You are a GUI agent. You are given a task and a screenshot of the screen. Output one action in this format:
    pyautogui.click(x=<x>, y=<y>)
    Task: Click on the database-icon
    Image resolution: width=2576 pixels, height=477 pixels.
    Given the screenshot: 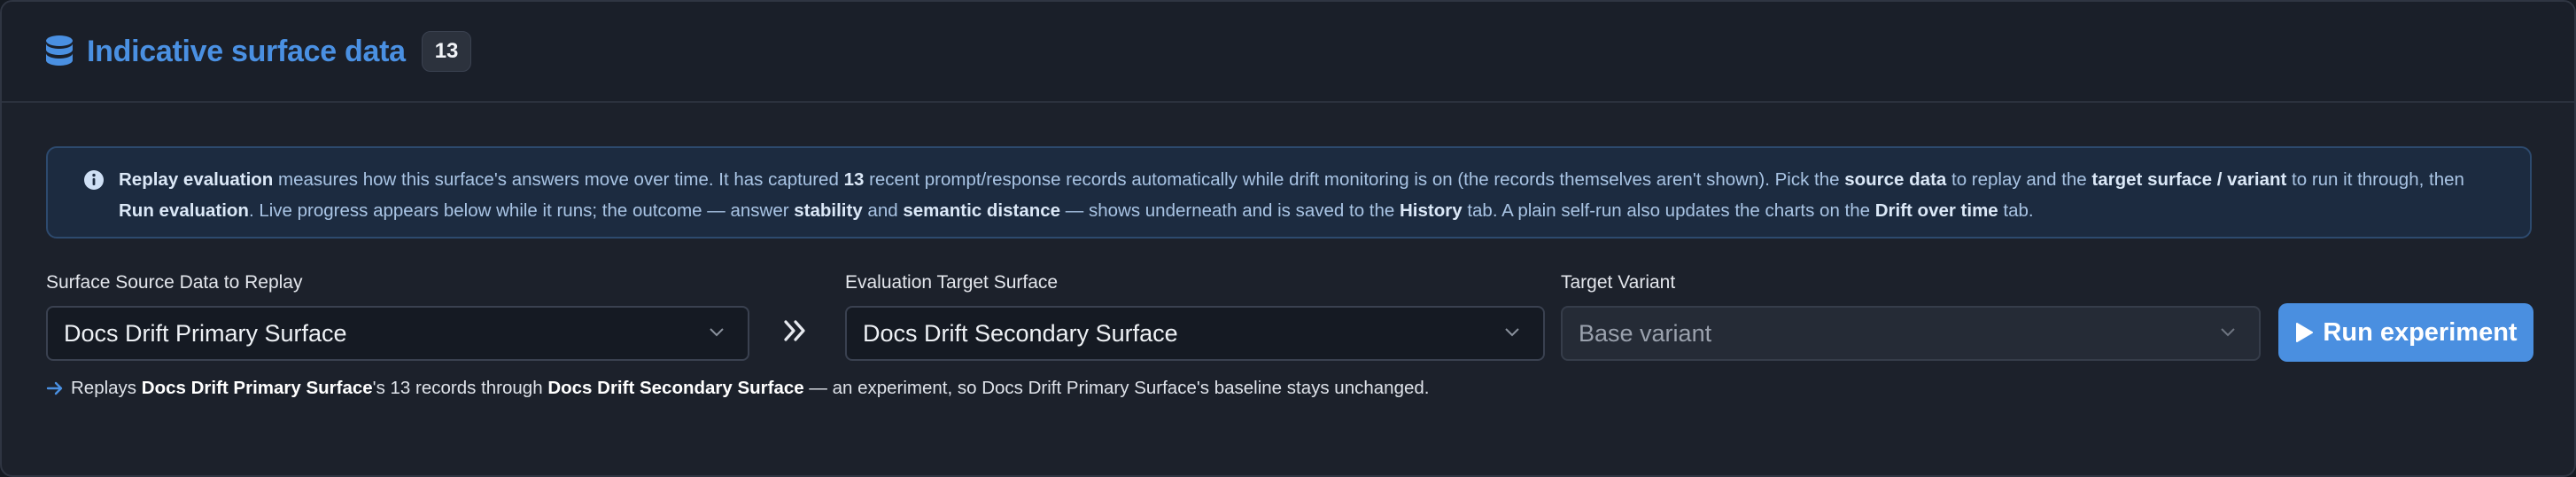 What is the action you would take?
    pyautogui.click(x=59, y=50)
    